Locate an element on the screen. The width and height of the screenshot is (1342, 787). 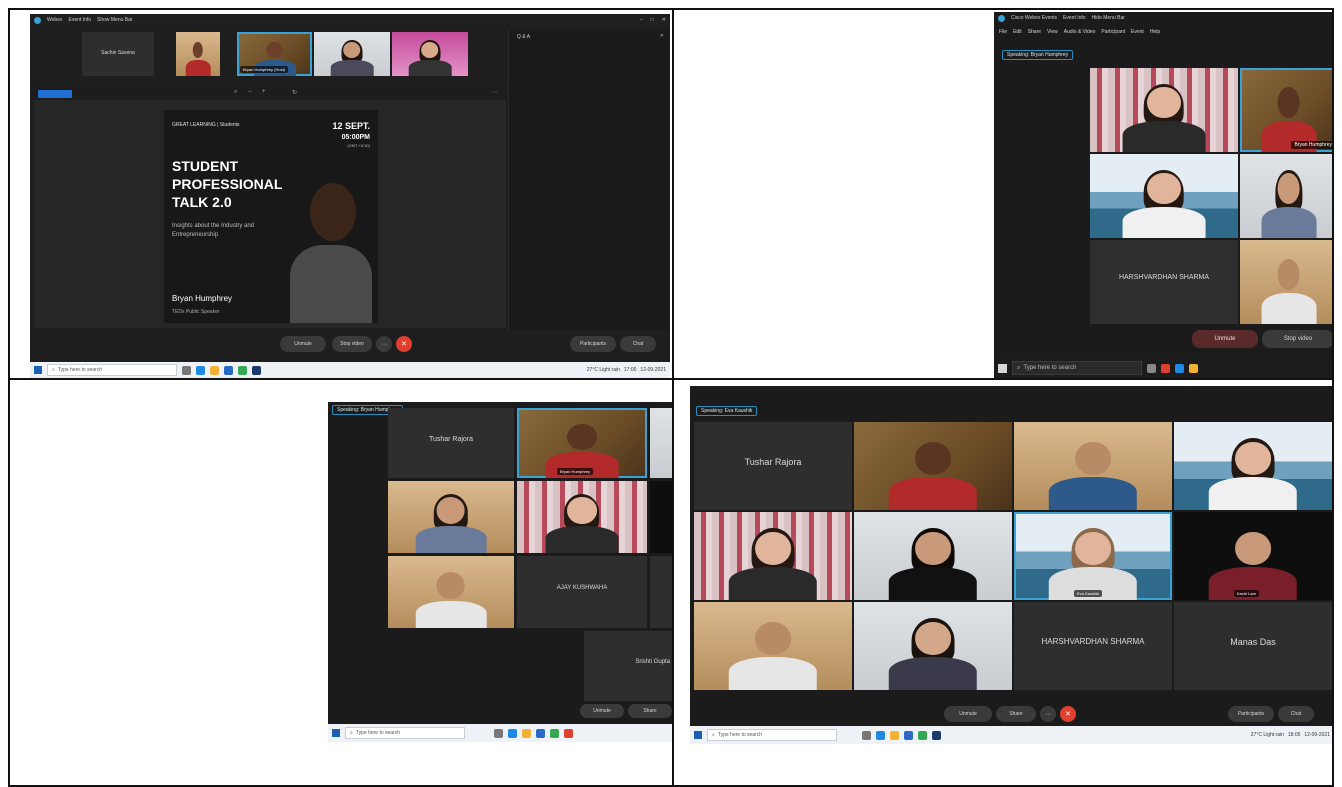
gallery-tile-11: HARSHVARDHAN SHARMA is located at coordinates (1093, 646).